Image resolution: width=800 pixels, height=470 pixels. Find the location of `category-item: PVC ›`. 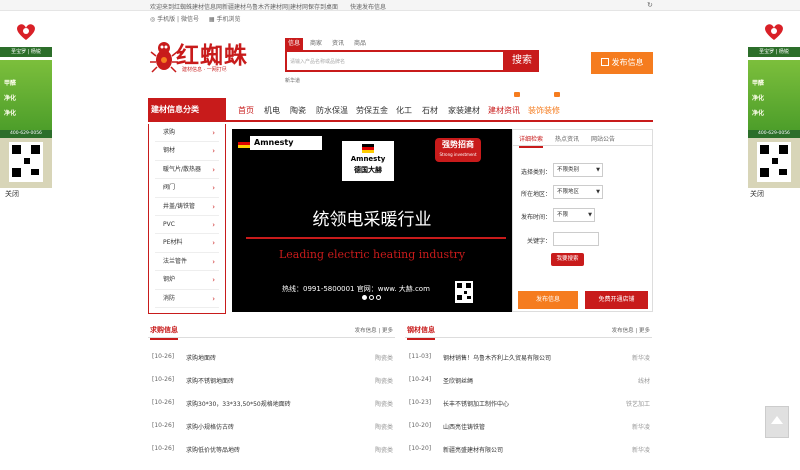

category-item: PVC › is located at coordinates (187, 225).